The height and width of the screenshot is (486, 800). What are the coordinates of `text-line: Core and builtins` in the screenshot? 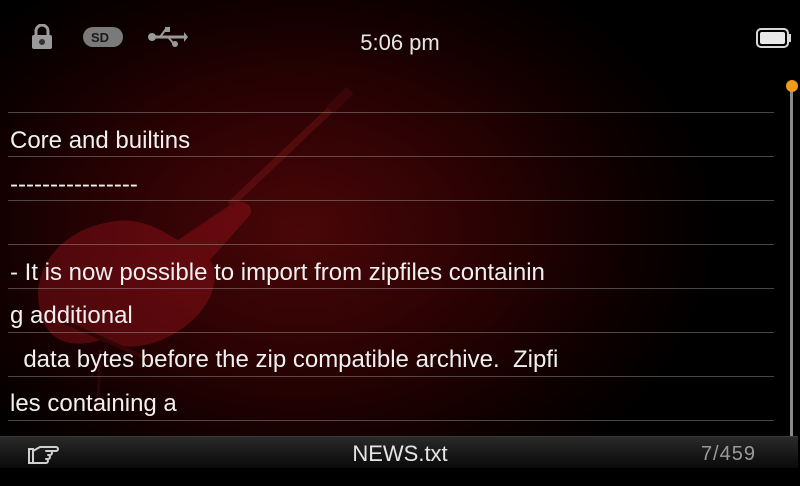 It's located at (100, 140).